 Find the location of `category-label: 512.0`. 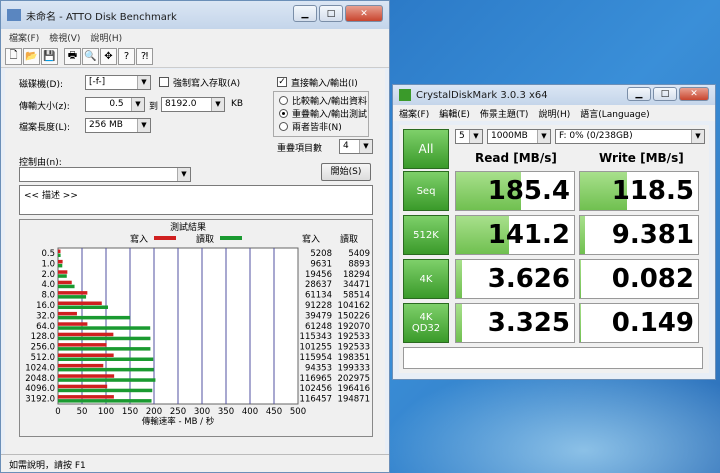

category-label: 512.0 is located at coordinates (43, 358).